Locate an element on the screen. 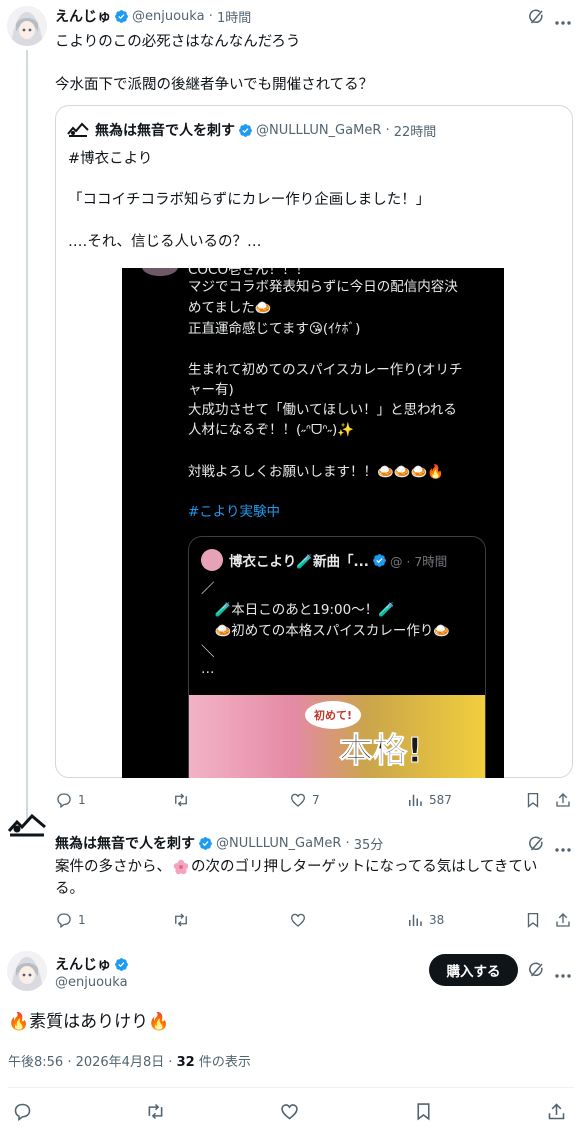  view-suffix: 件の表示 is located at coordinates (222, 1062).